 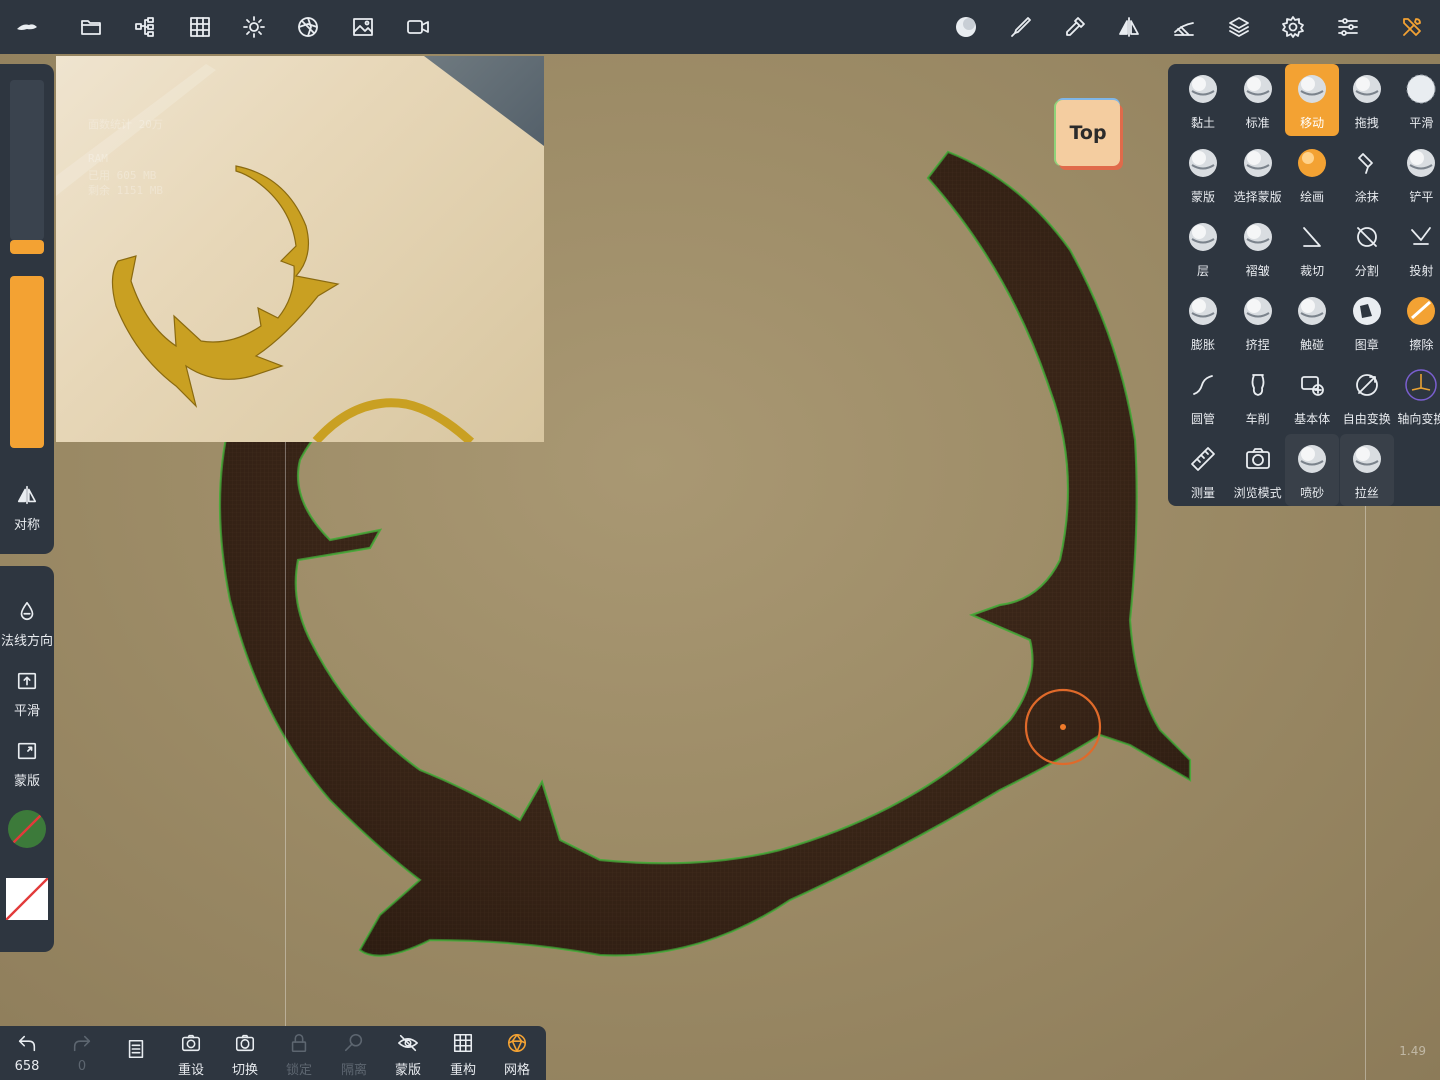 I want to click on symmetry-icon, so click(x=1129, y=27).